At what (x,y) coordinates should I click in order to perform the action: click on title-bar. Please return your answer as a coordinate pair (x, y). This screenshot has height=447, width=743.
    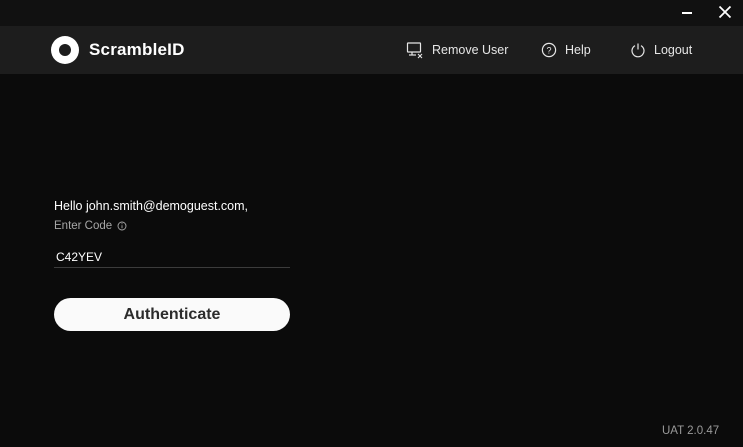
    Looking at the image, I should click on (371, 13).